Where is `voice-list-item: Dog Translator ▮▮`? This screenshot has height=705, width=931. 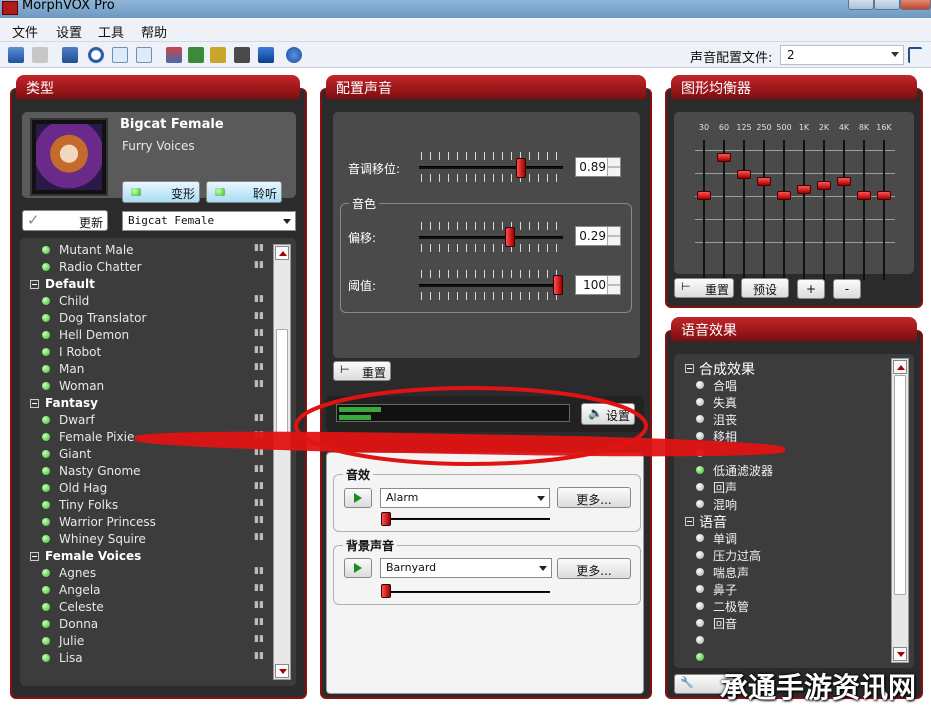
voice-list-item: Dog Translator ▮▮ is located at coordinates (146, 318).